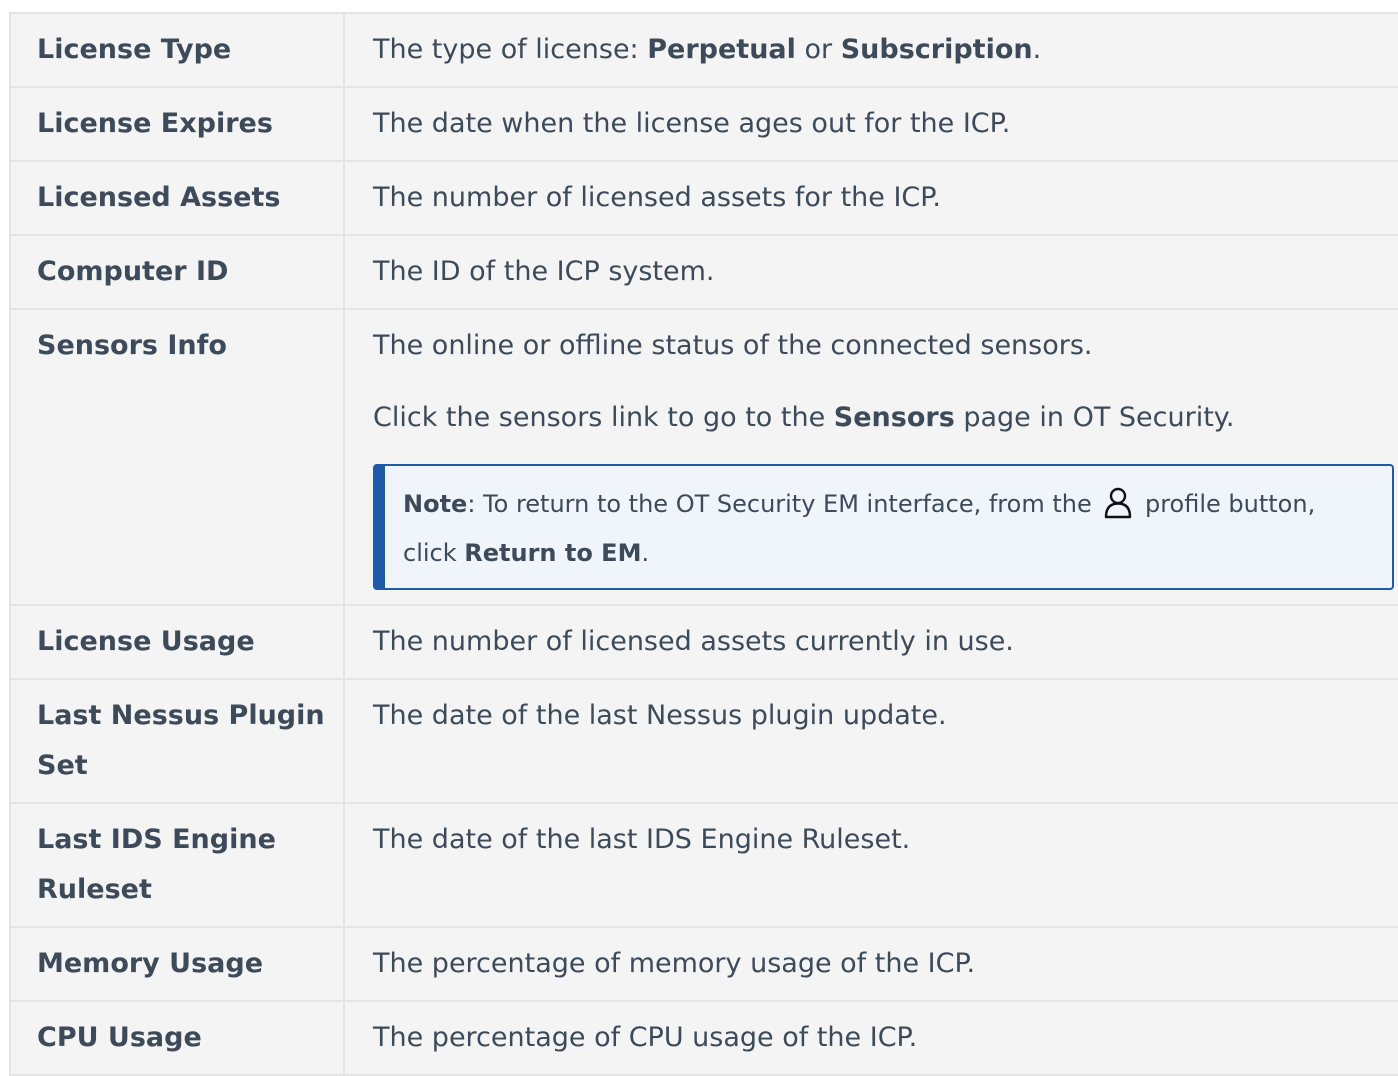  I want to click on term-label: License Type, so click(134, 49).